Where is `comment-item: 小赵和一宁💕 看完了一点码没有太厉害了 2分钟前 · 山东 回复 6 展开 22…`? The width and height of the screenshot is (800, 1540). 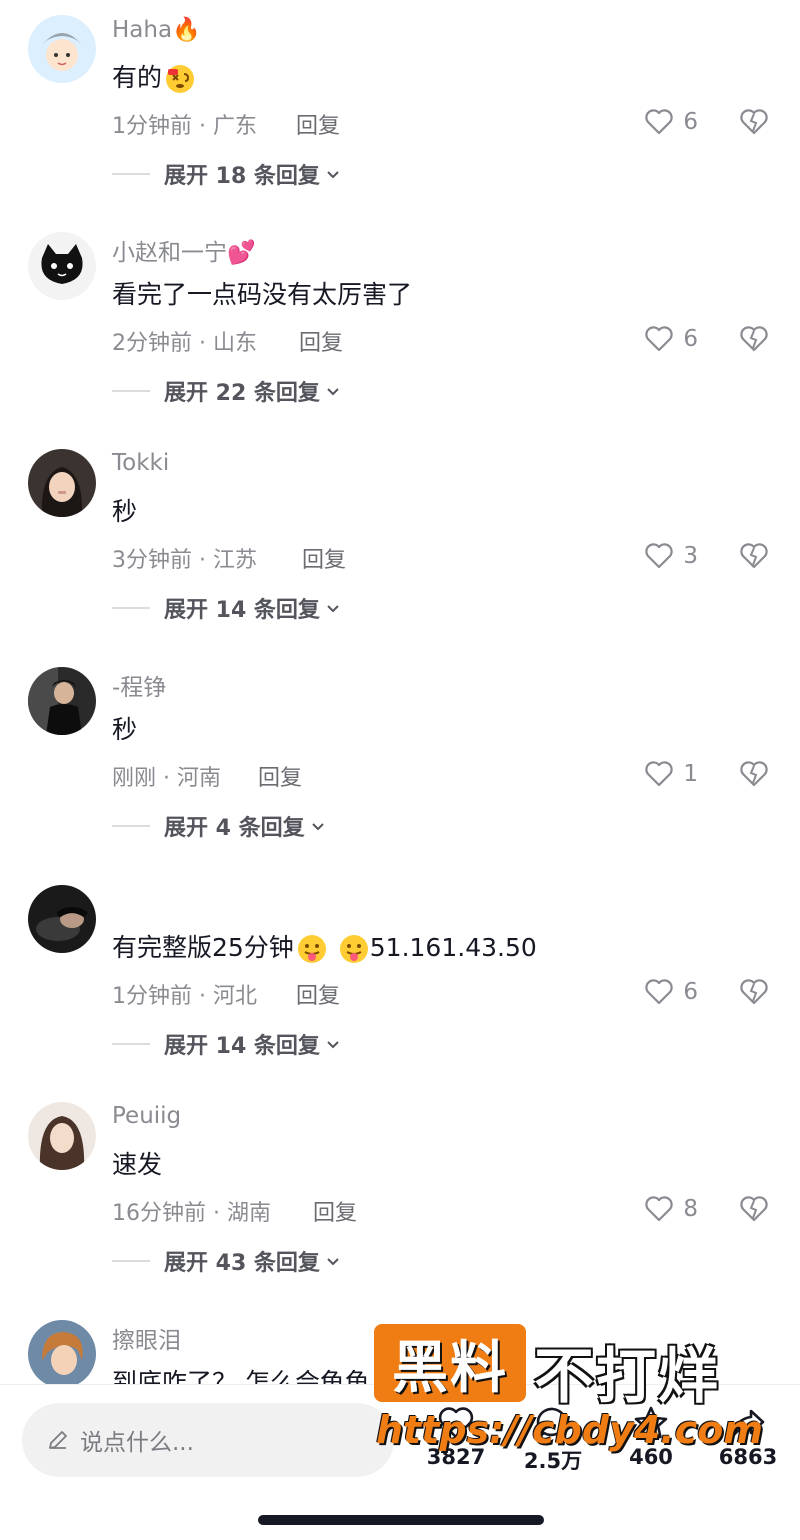
comment-item: 小赵和一宁💕 看完了一点码没有太厉害了 2分钟前 · 山东 回复 6 展开 22… is located at coordinates (400, 325).